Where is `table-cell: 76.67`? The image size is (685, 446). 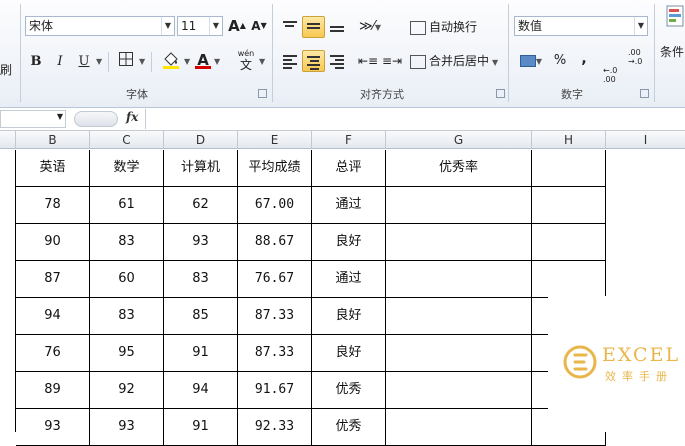 table-cell: 76.67 is located at coordinates (275, 279).